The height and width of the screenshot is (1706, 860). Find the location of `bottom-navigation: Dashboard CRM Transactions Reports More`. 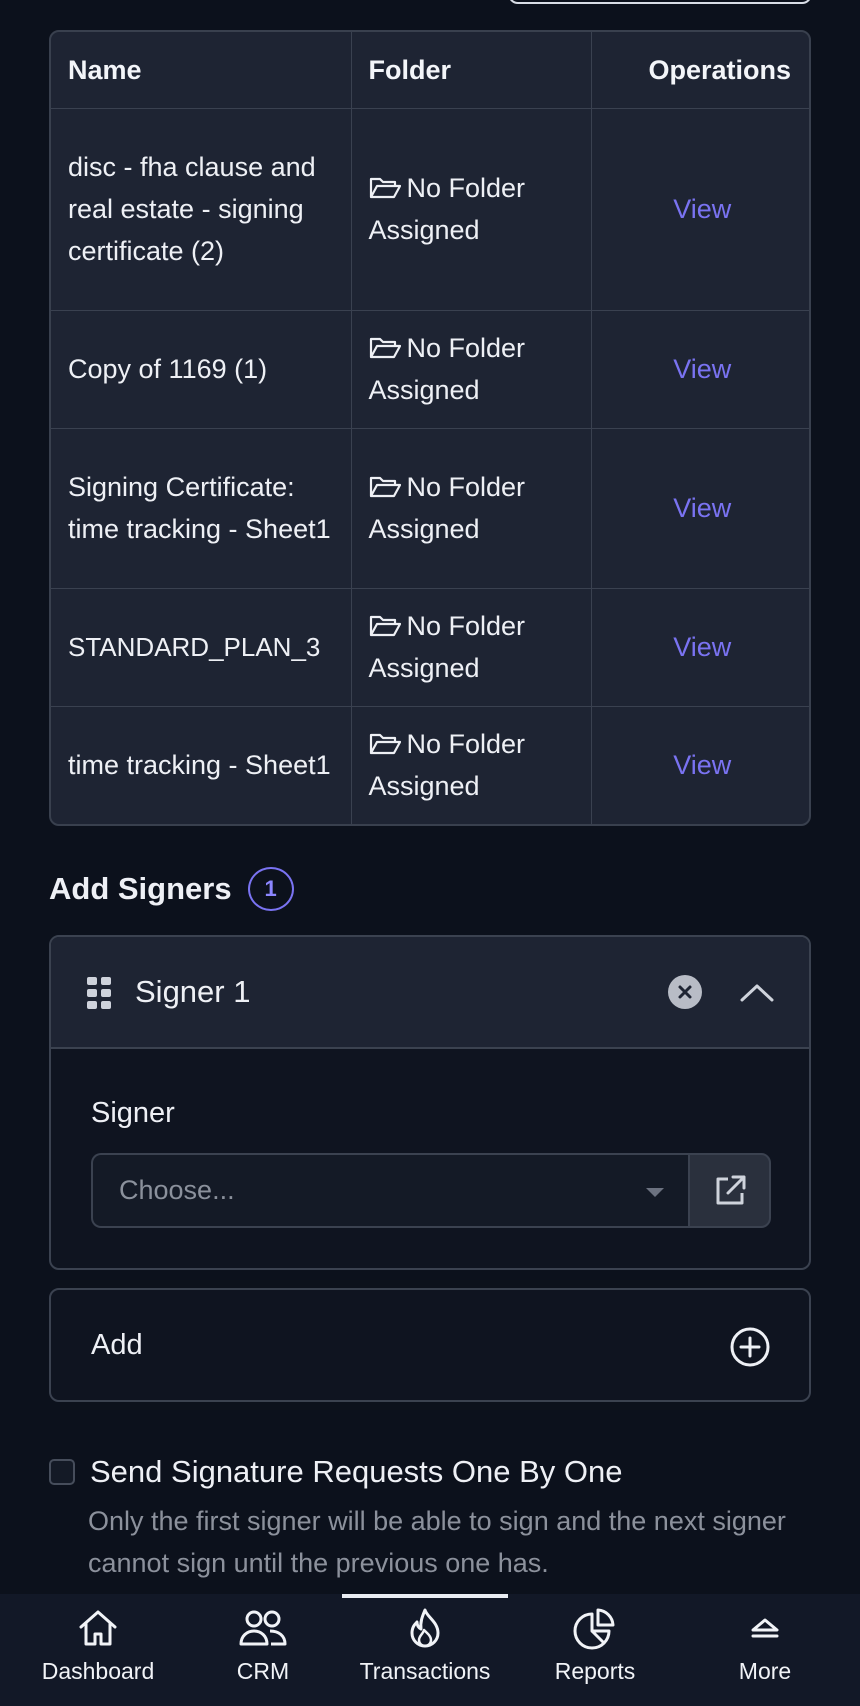

bottom-navigation: Dashboard CRM Transactions Reports More is located at coordinates (430, 1650).